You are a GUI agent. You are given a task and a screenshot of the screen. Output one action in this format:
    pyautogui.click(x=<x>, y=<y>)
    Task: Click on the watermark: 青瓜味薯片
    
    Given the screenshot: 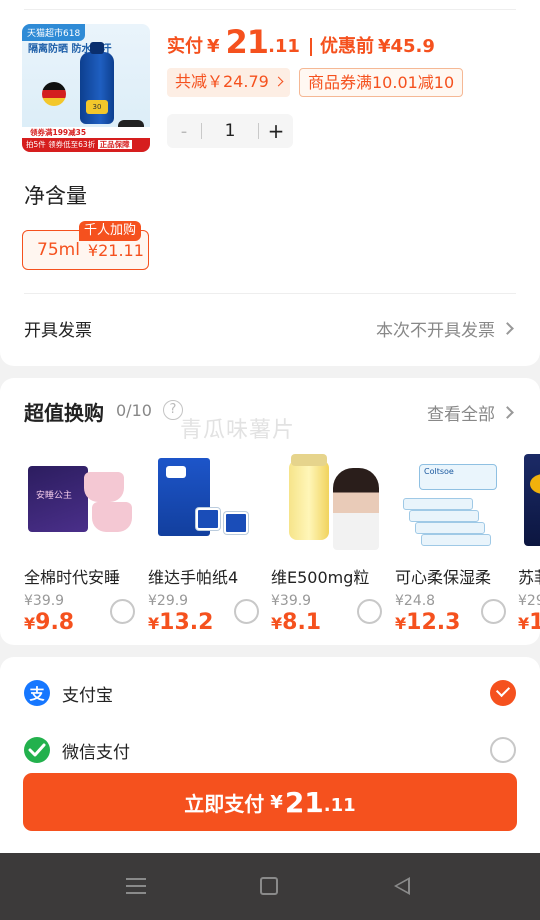 What is the action you would take?
    pyautogui.click(x=238, y=430)
    